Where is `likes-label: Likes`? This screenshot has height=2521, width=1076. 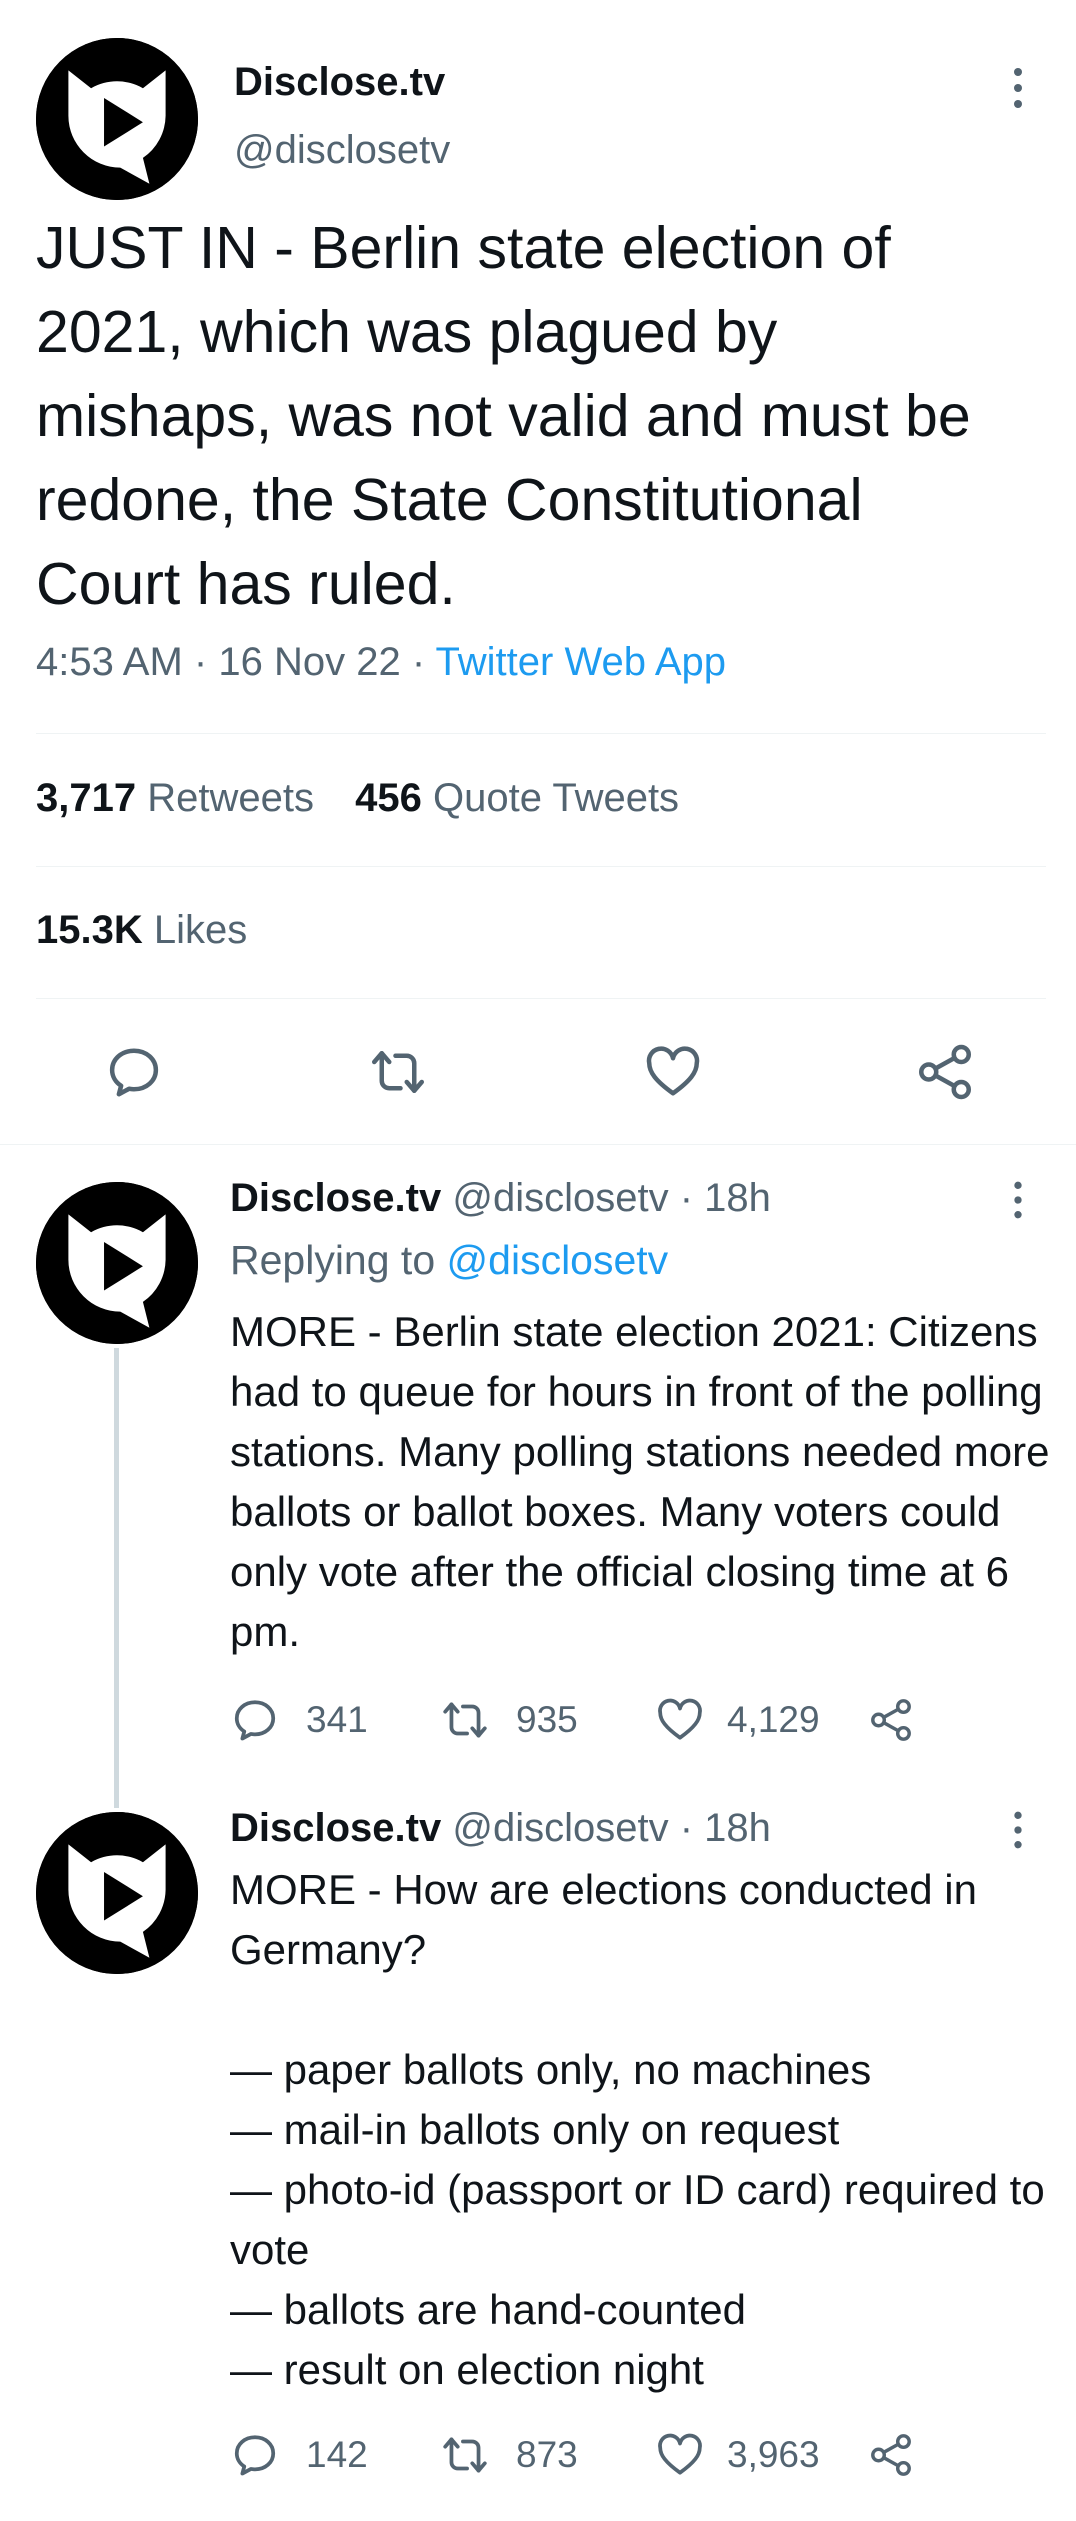
likes-label: Likes is located at coordinates (200, 930).